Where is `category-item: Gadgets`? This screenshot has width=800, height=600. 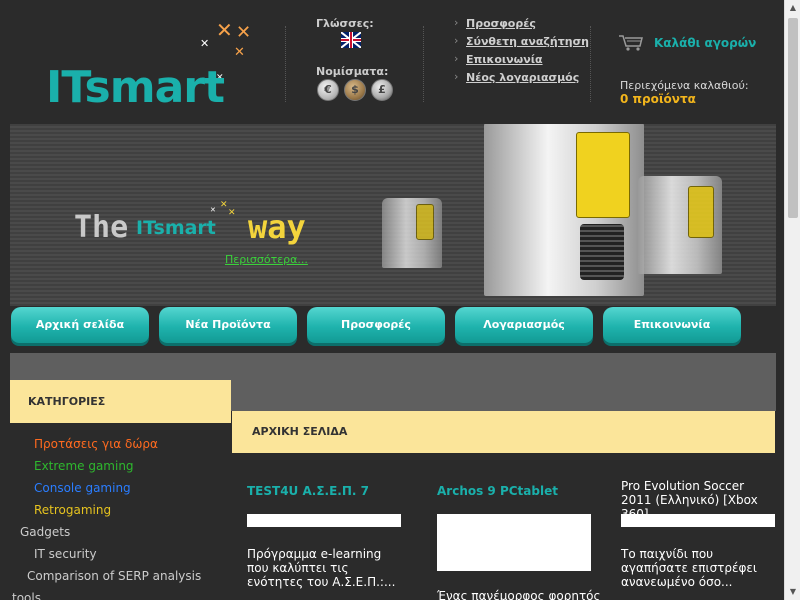
category-item: Gadgets is located at coordinates (120, 532).